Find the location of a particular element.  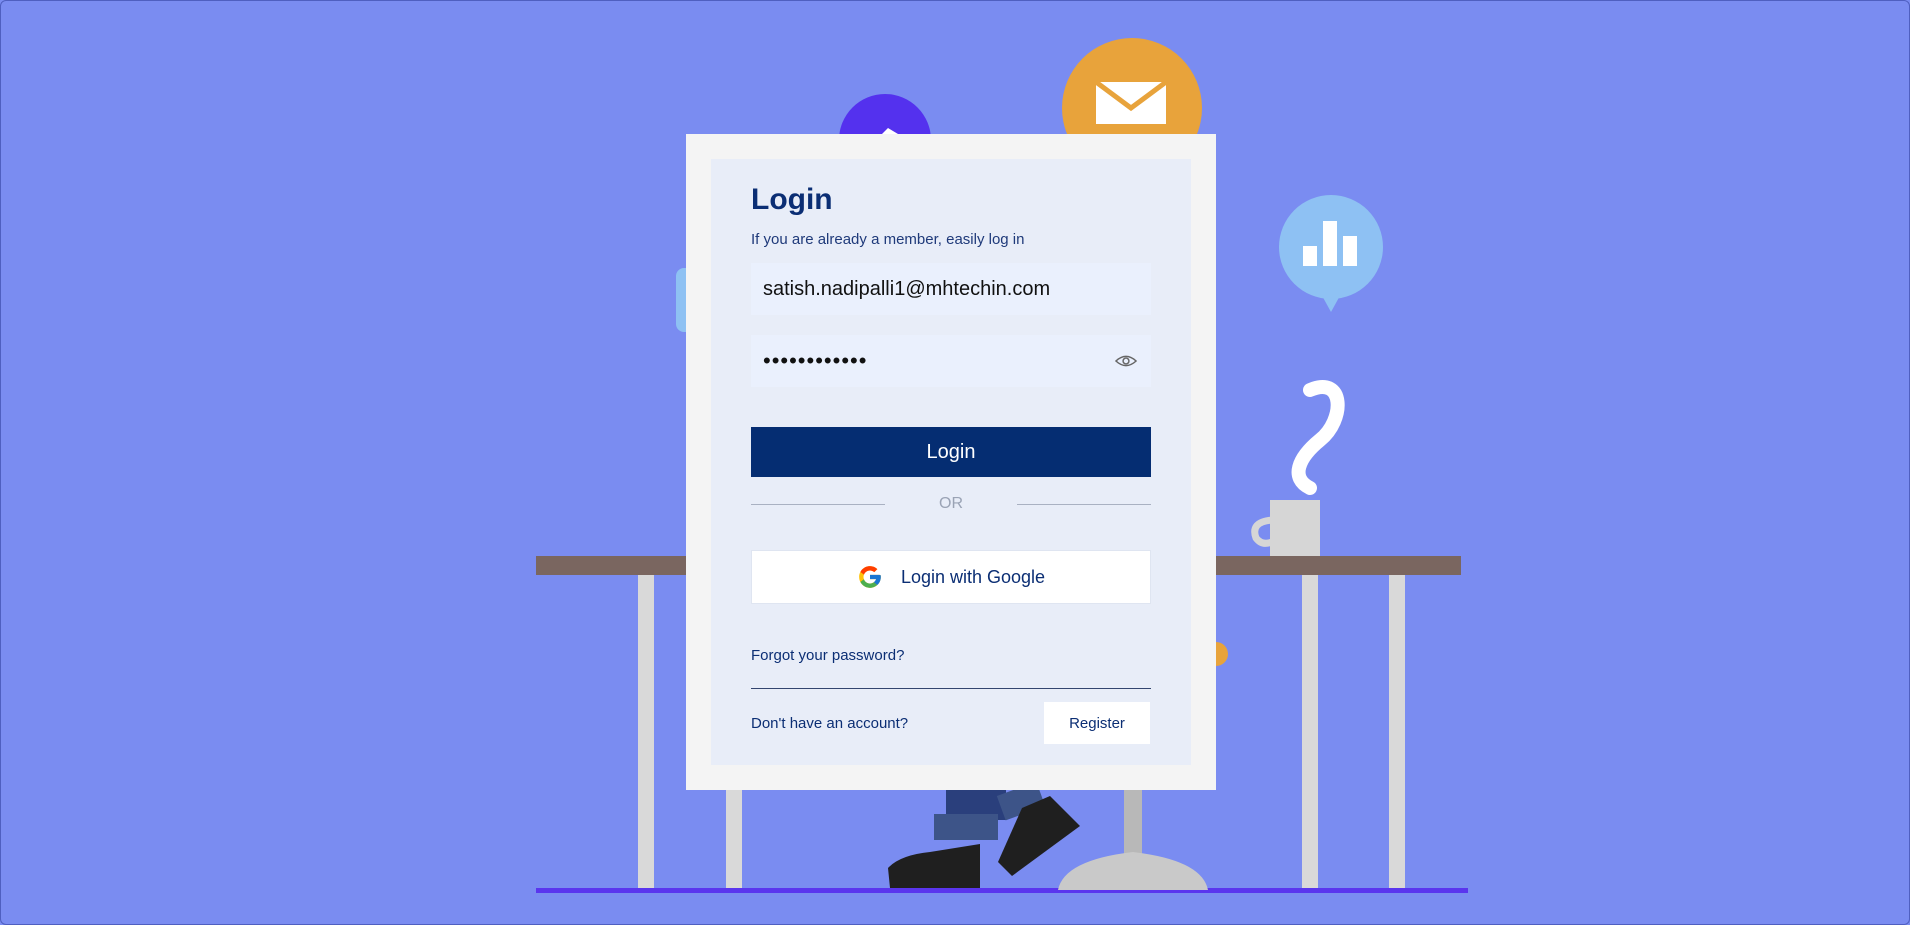

chair-base is located at coordinates (1133, 871).